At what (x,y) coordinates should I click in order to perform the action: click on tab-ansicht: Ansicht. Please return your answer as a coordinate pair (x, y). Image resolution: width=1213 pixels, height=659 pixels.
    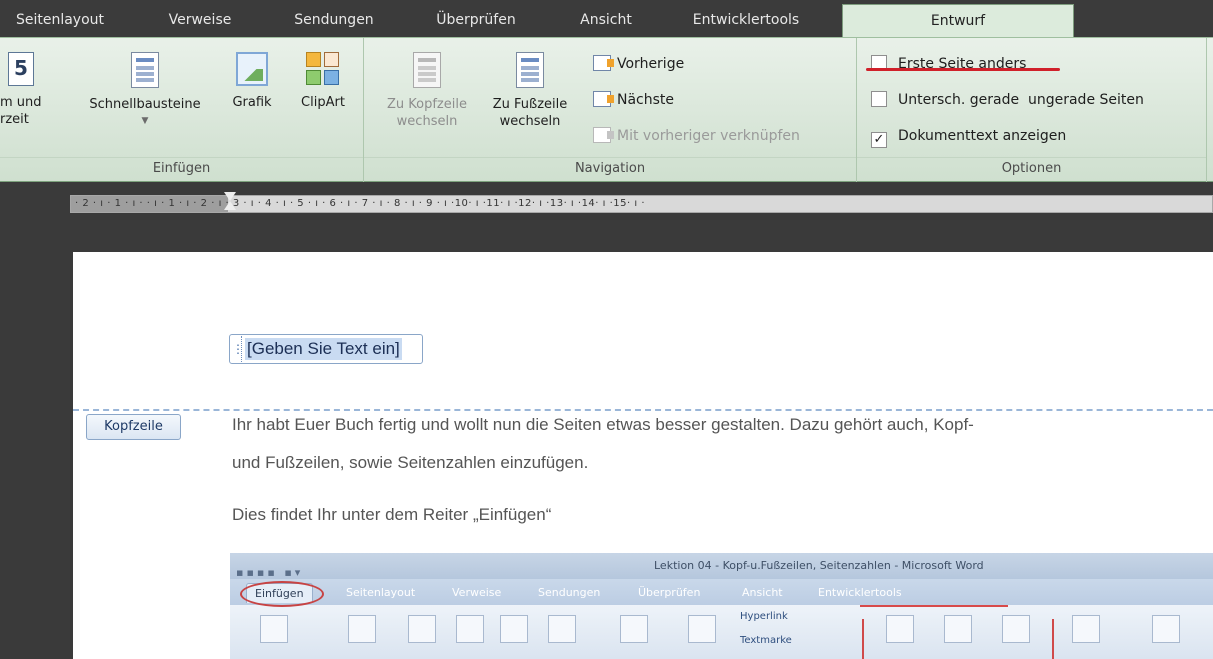
    Looking at the image, I should click on (606, 20).